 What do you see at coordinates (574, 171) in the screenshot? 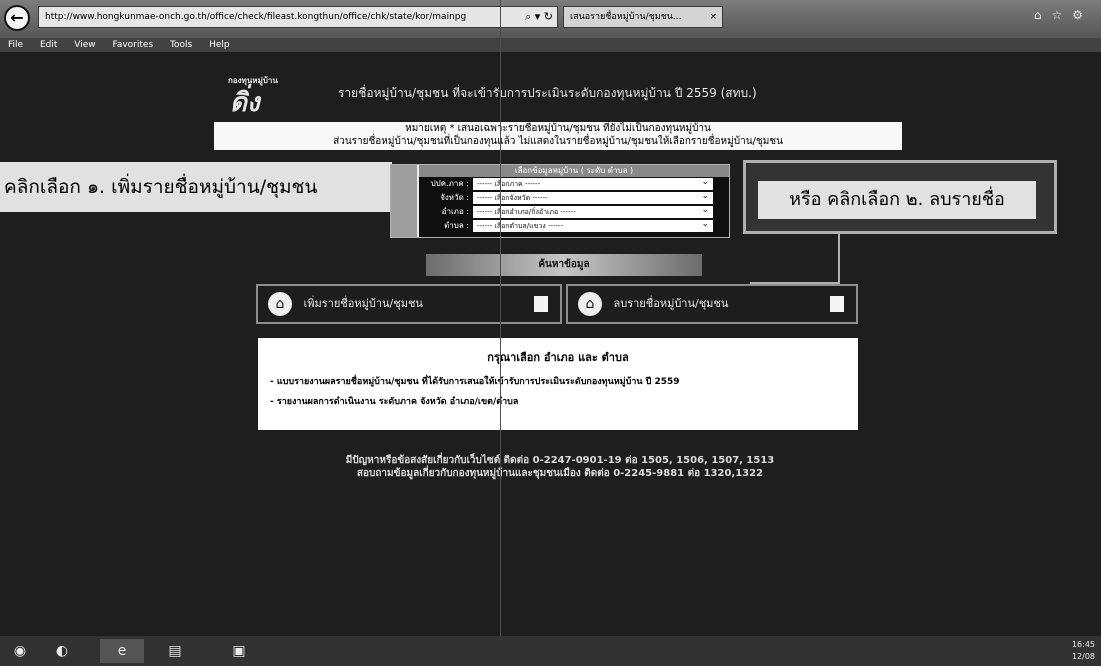
I see `form-heading: เลือกข้อมูลหมู่บ้าน ( ระดับ ตำบล )` at bounding box center [574, 171].